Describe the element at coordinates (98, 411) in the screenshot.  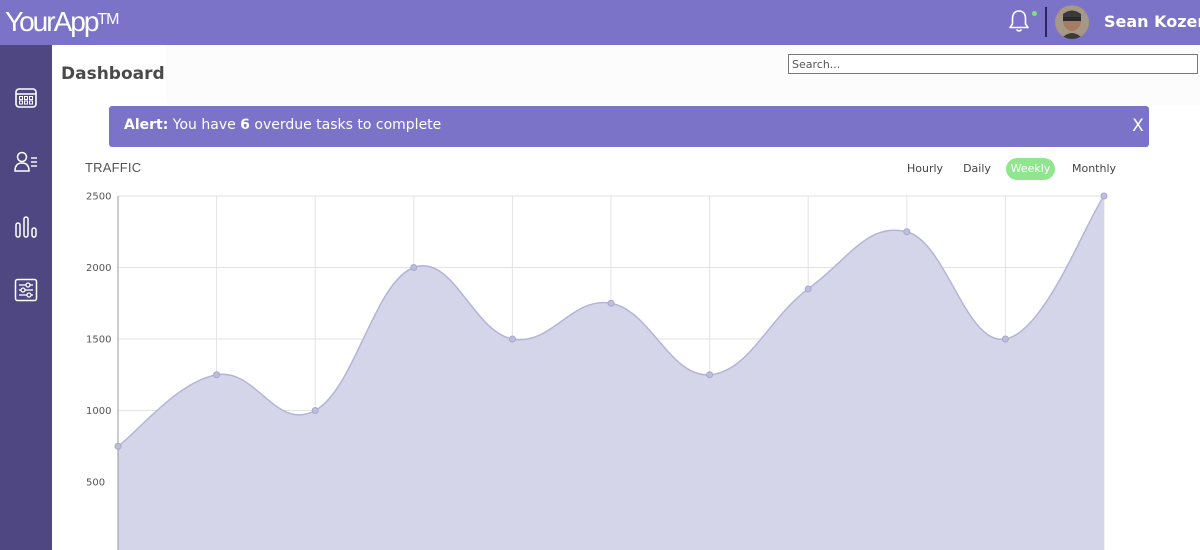
I see `y-tick-label: 1000` at that location.